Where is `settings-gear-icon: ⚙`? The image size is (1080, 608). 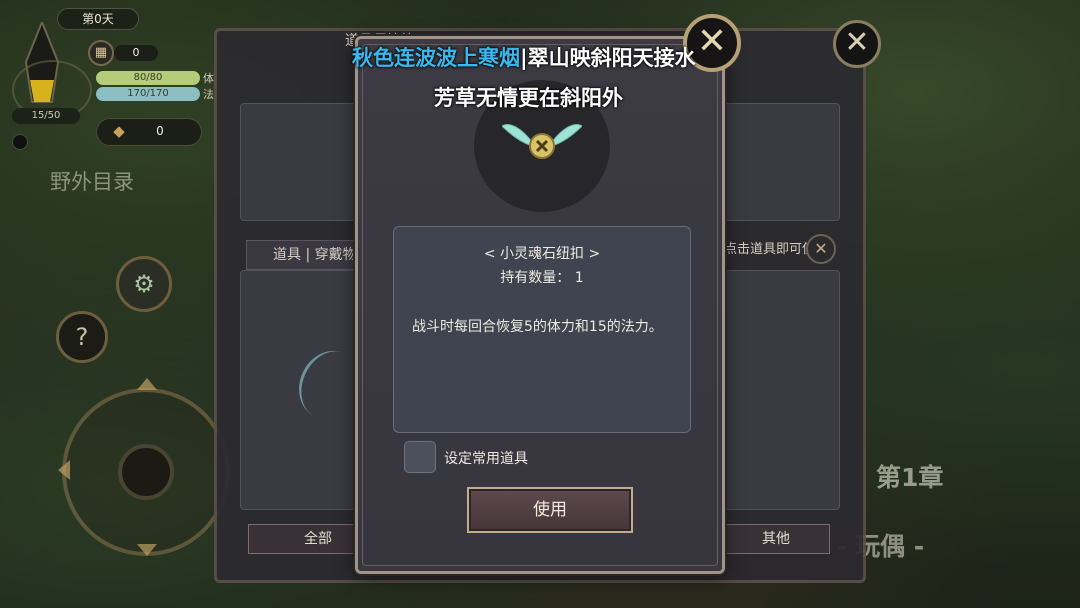
settings-gear-icon: ⚙ is located at coordinates (144, 284).